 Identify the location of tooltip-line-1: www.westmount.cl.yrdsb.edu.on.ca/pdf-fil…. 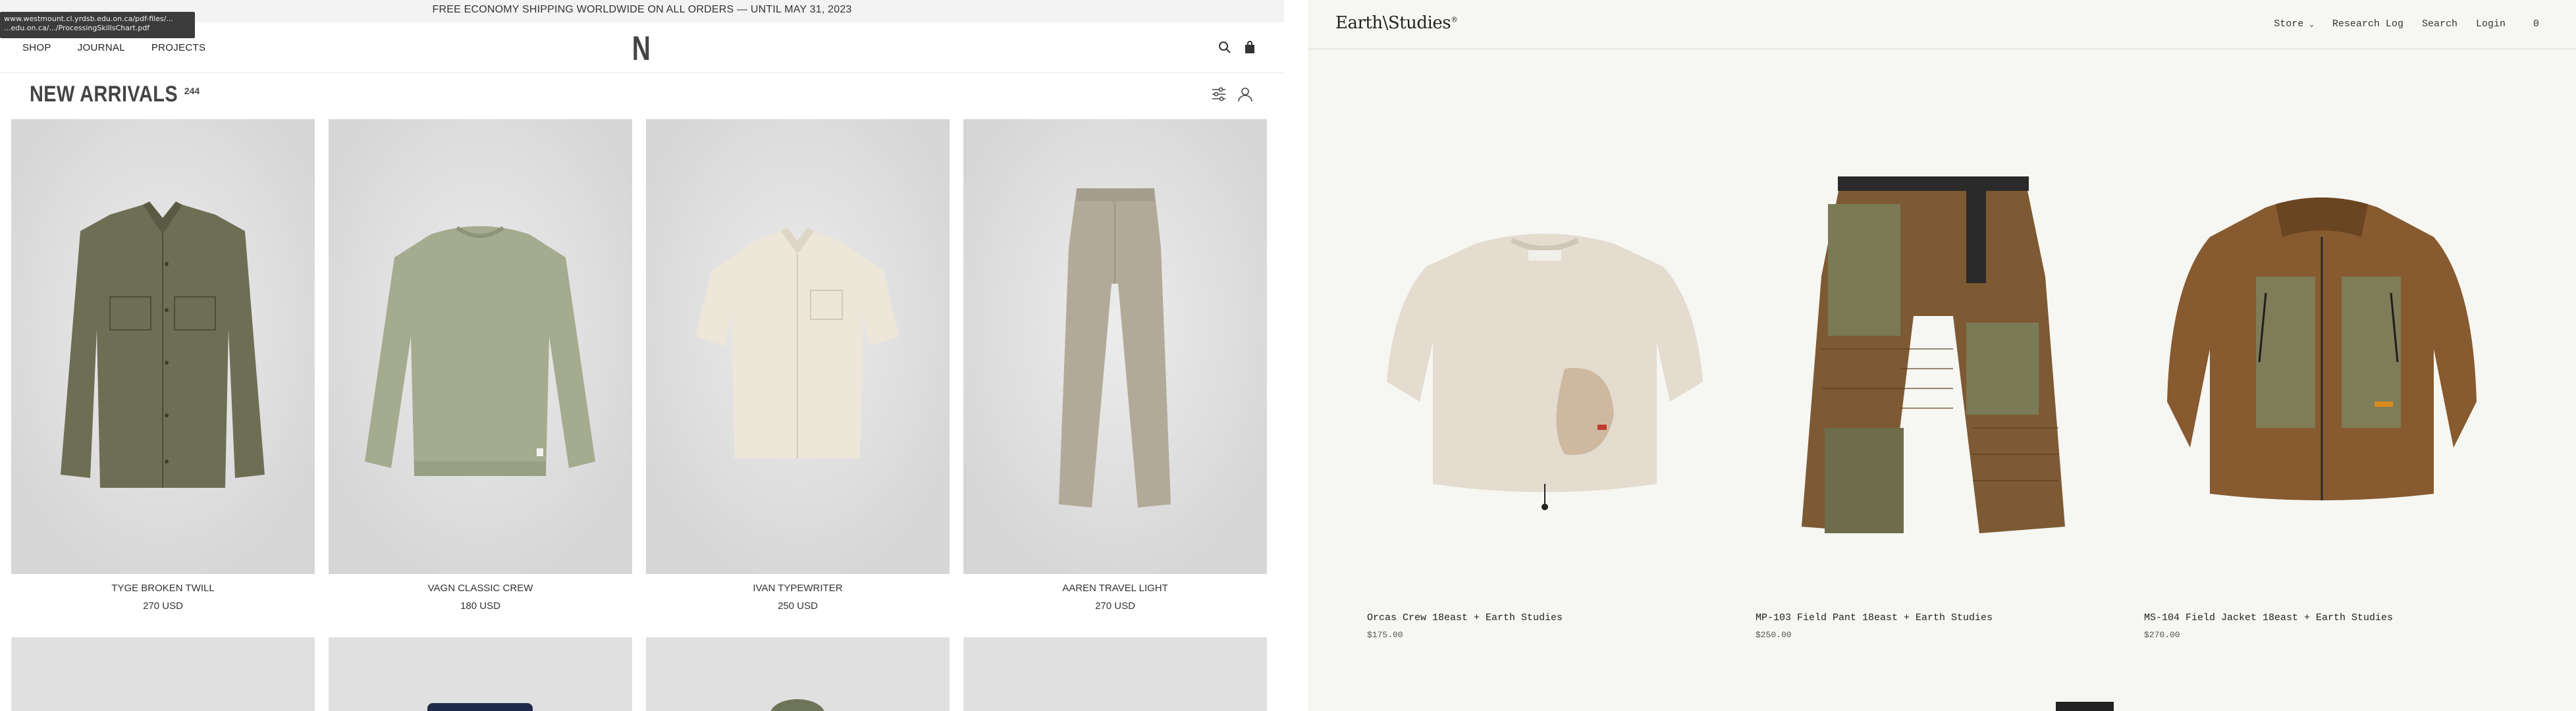
(88, 18).